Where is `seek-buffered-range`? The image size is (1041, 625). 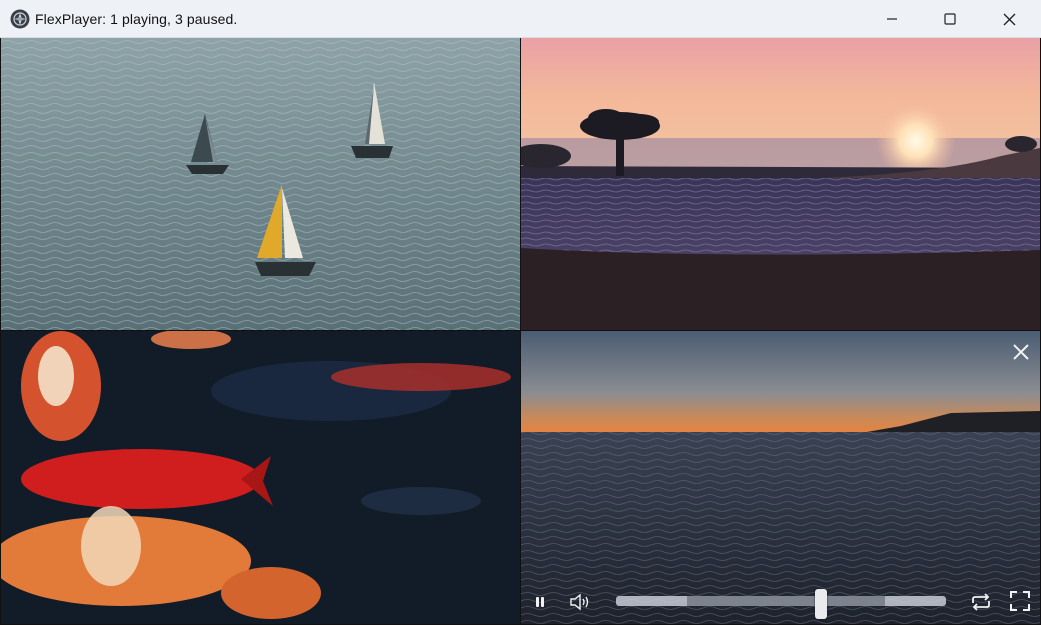 seek-buffered-range is located at coordinates (785, 601).